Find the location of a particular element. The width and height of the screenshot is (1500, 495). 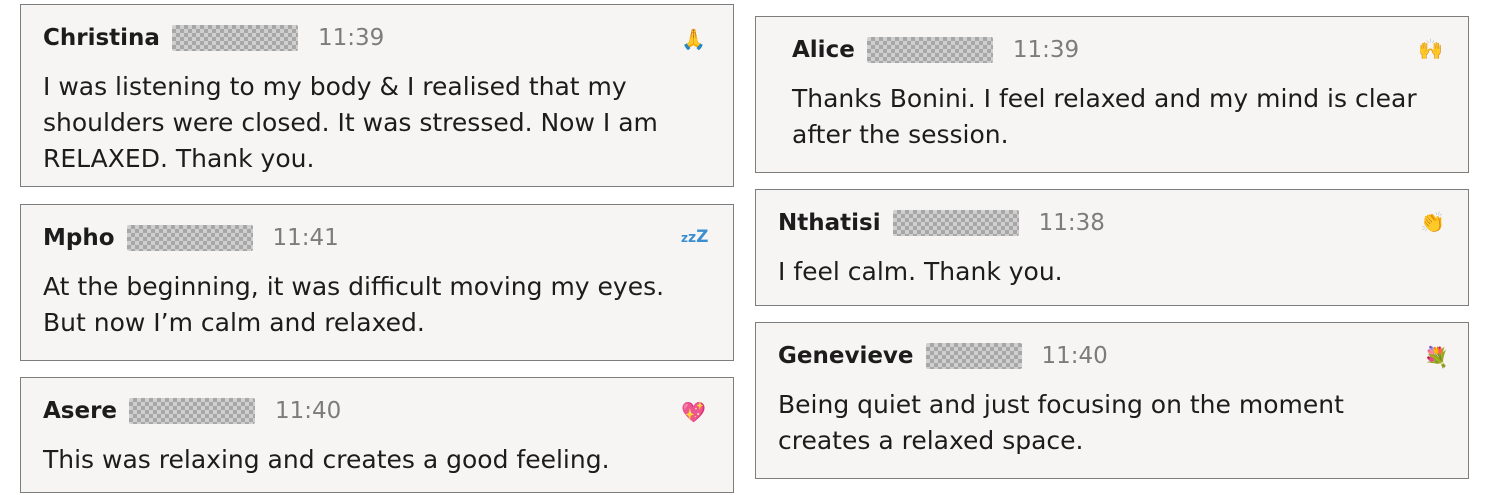

message-header: Alice 11:39 is located at coordinates (935, 50).